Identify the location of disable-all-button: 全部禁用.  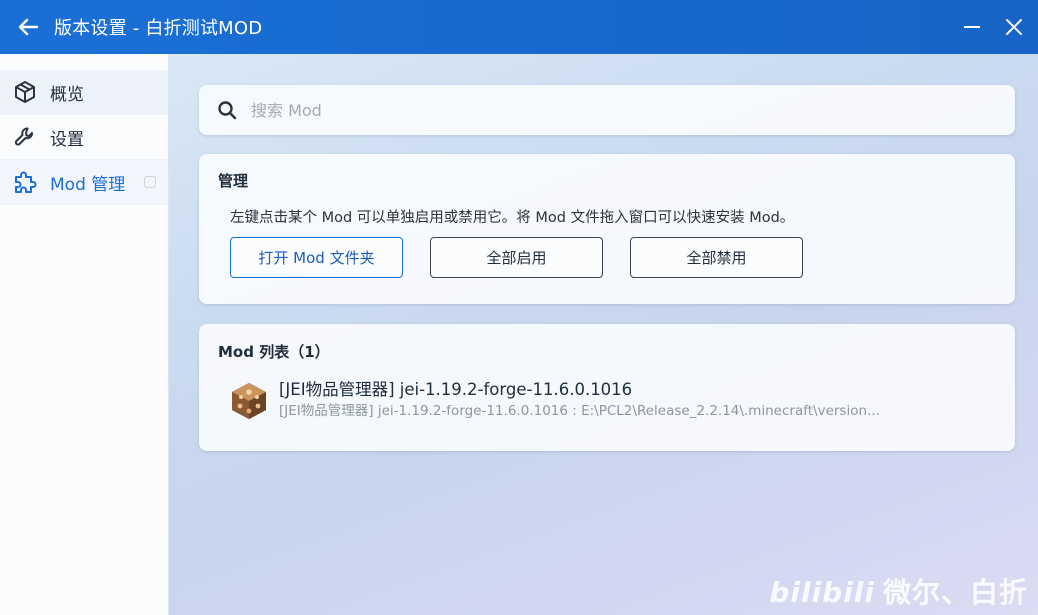
(716, 257).